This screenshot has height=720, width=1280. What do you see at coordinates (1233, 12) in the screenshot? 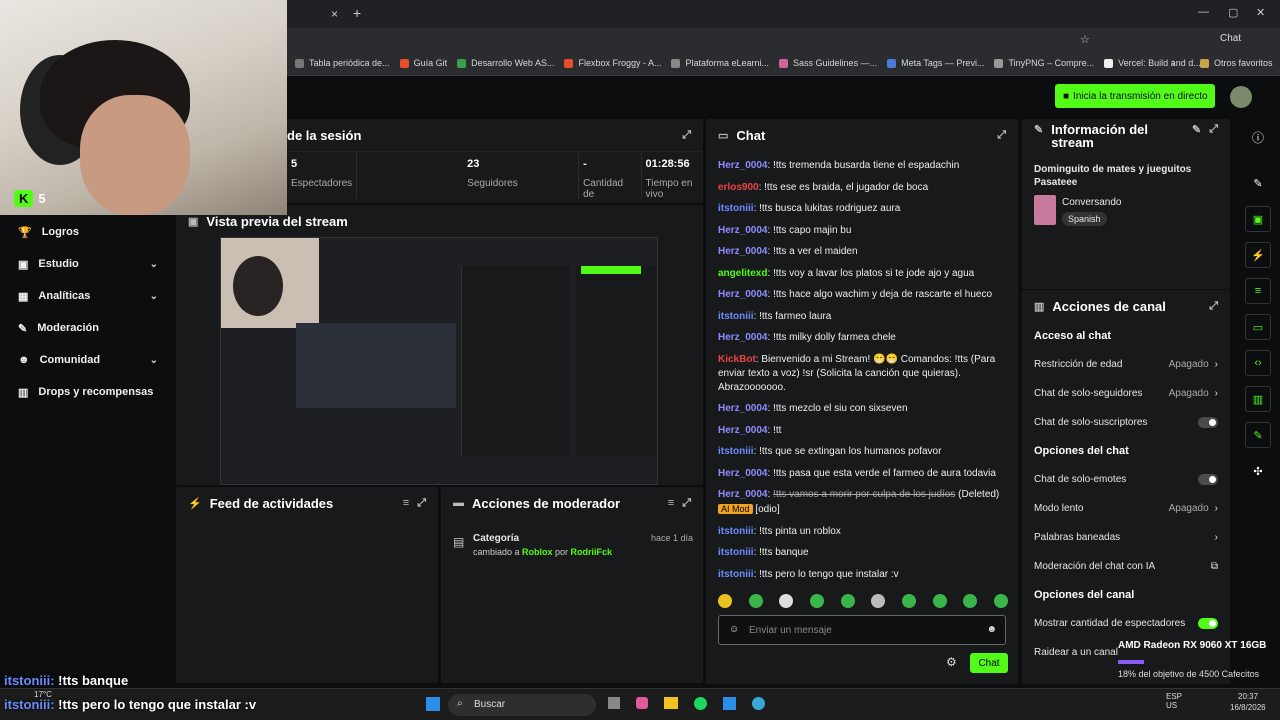
I see `maximize-button: ▢` at bounding box center [1233, 12].